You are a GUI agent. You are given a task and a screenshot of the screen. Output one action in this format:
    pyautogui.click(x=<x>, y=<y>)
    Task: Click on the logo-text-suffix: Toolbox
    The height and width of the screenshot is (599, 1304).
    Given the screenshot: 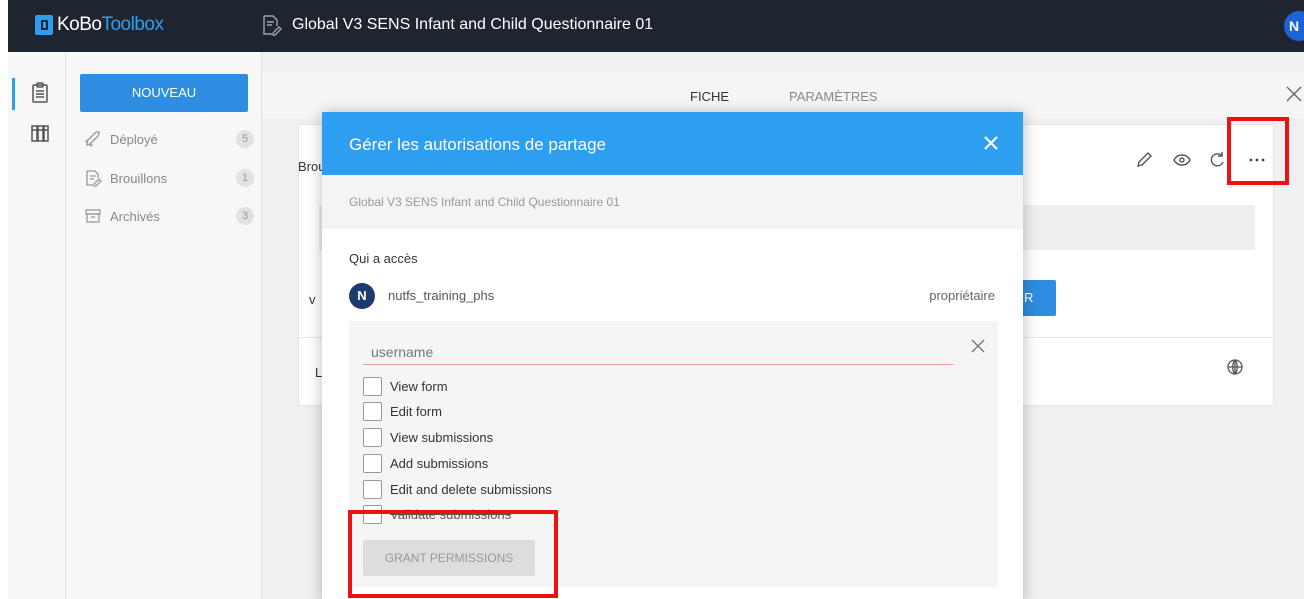 What is the action you would take?
    pyautogui.click(x=132, y=24)
    